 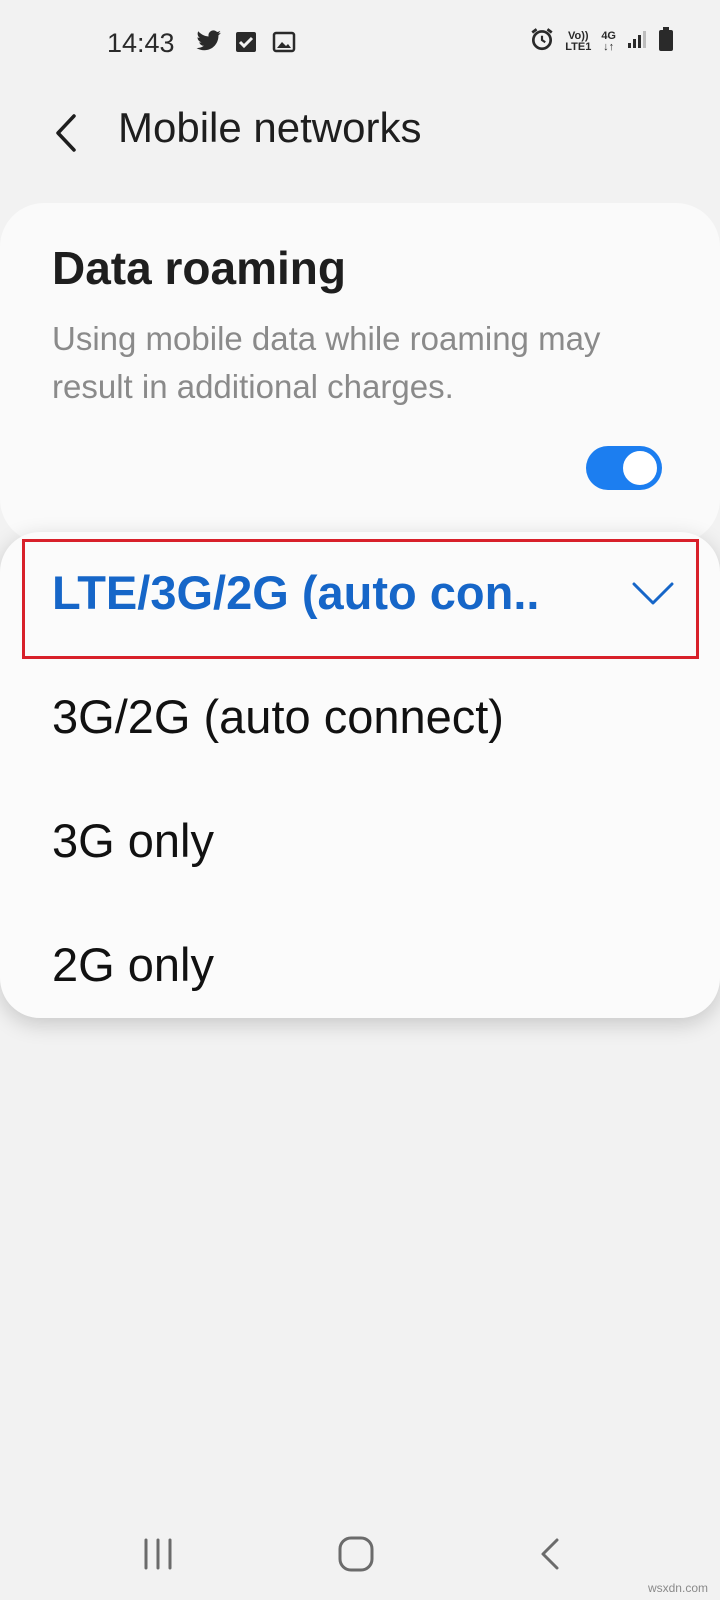 I want to click on app-header: Mobile networks, so click(x=360, y=135).